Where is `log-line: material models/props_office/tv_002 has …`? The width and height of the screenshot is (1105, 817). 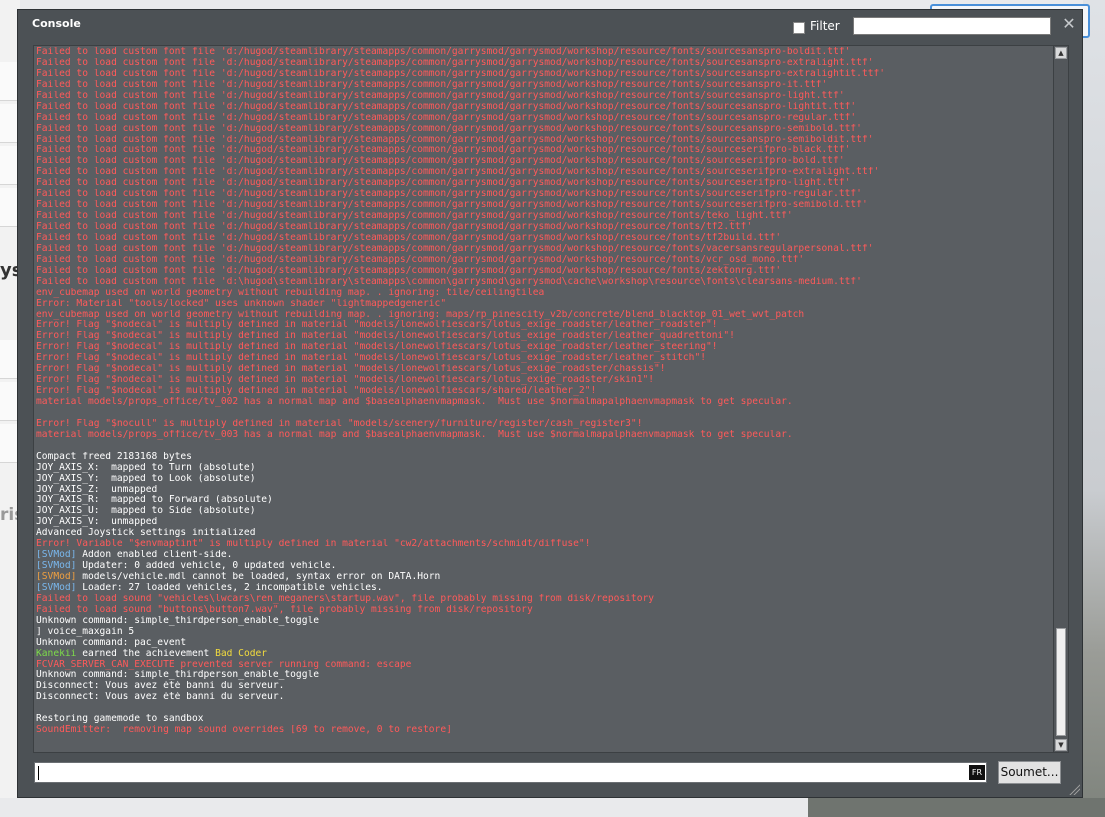 log-line: material models/props_office/tv_002 has … is located at coordinates (544, 402).